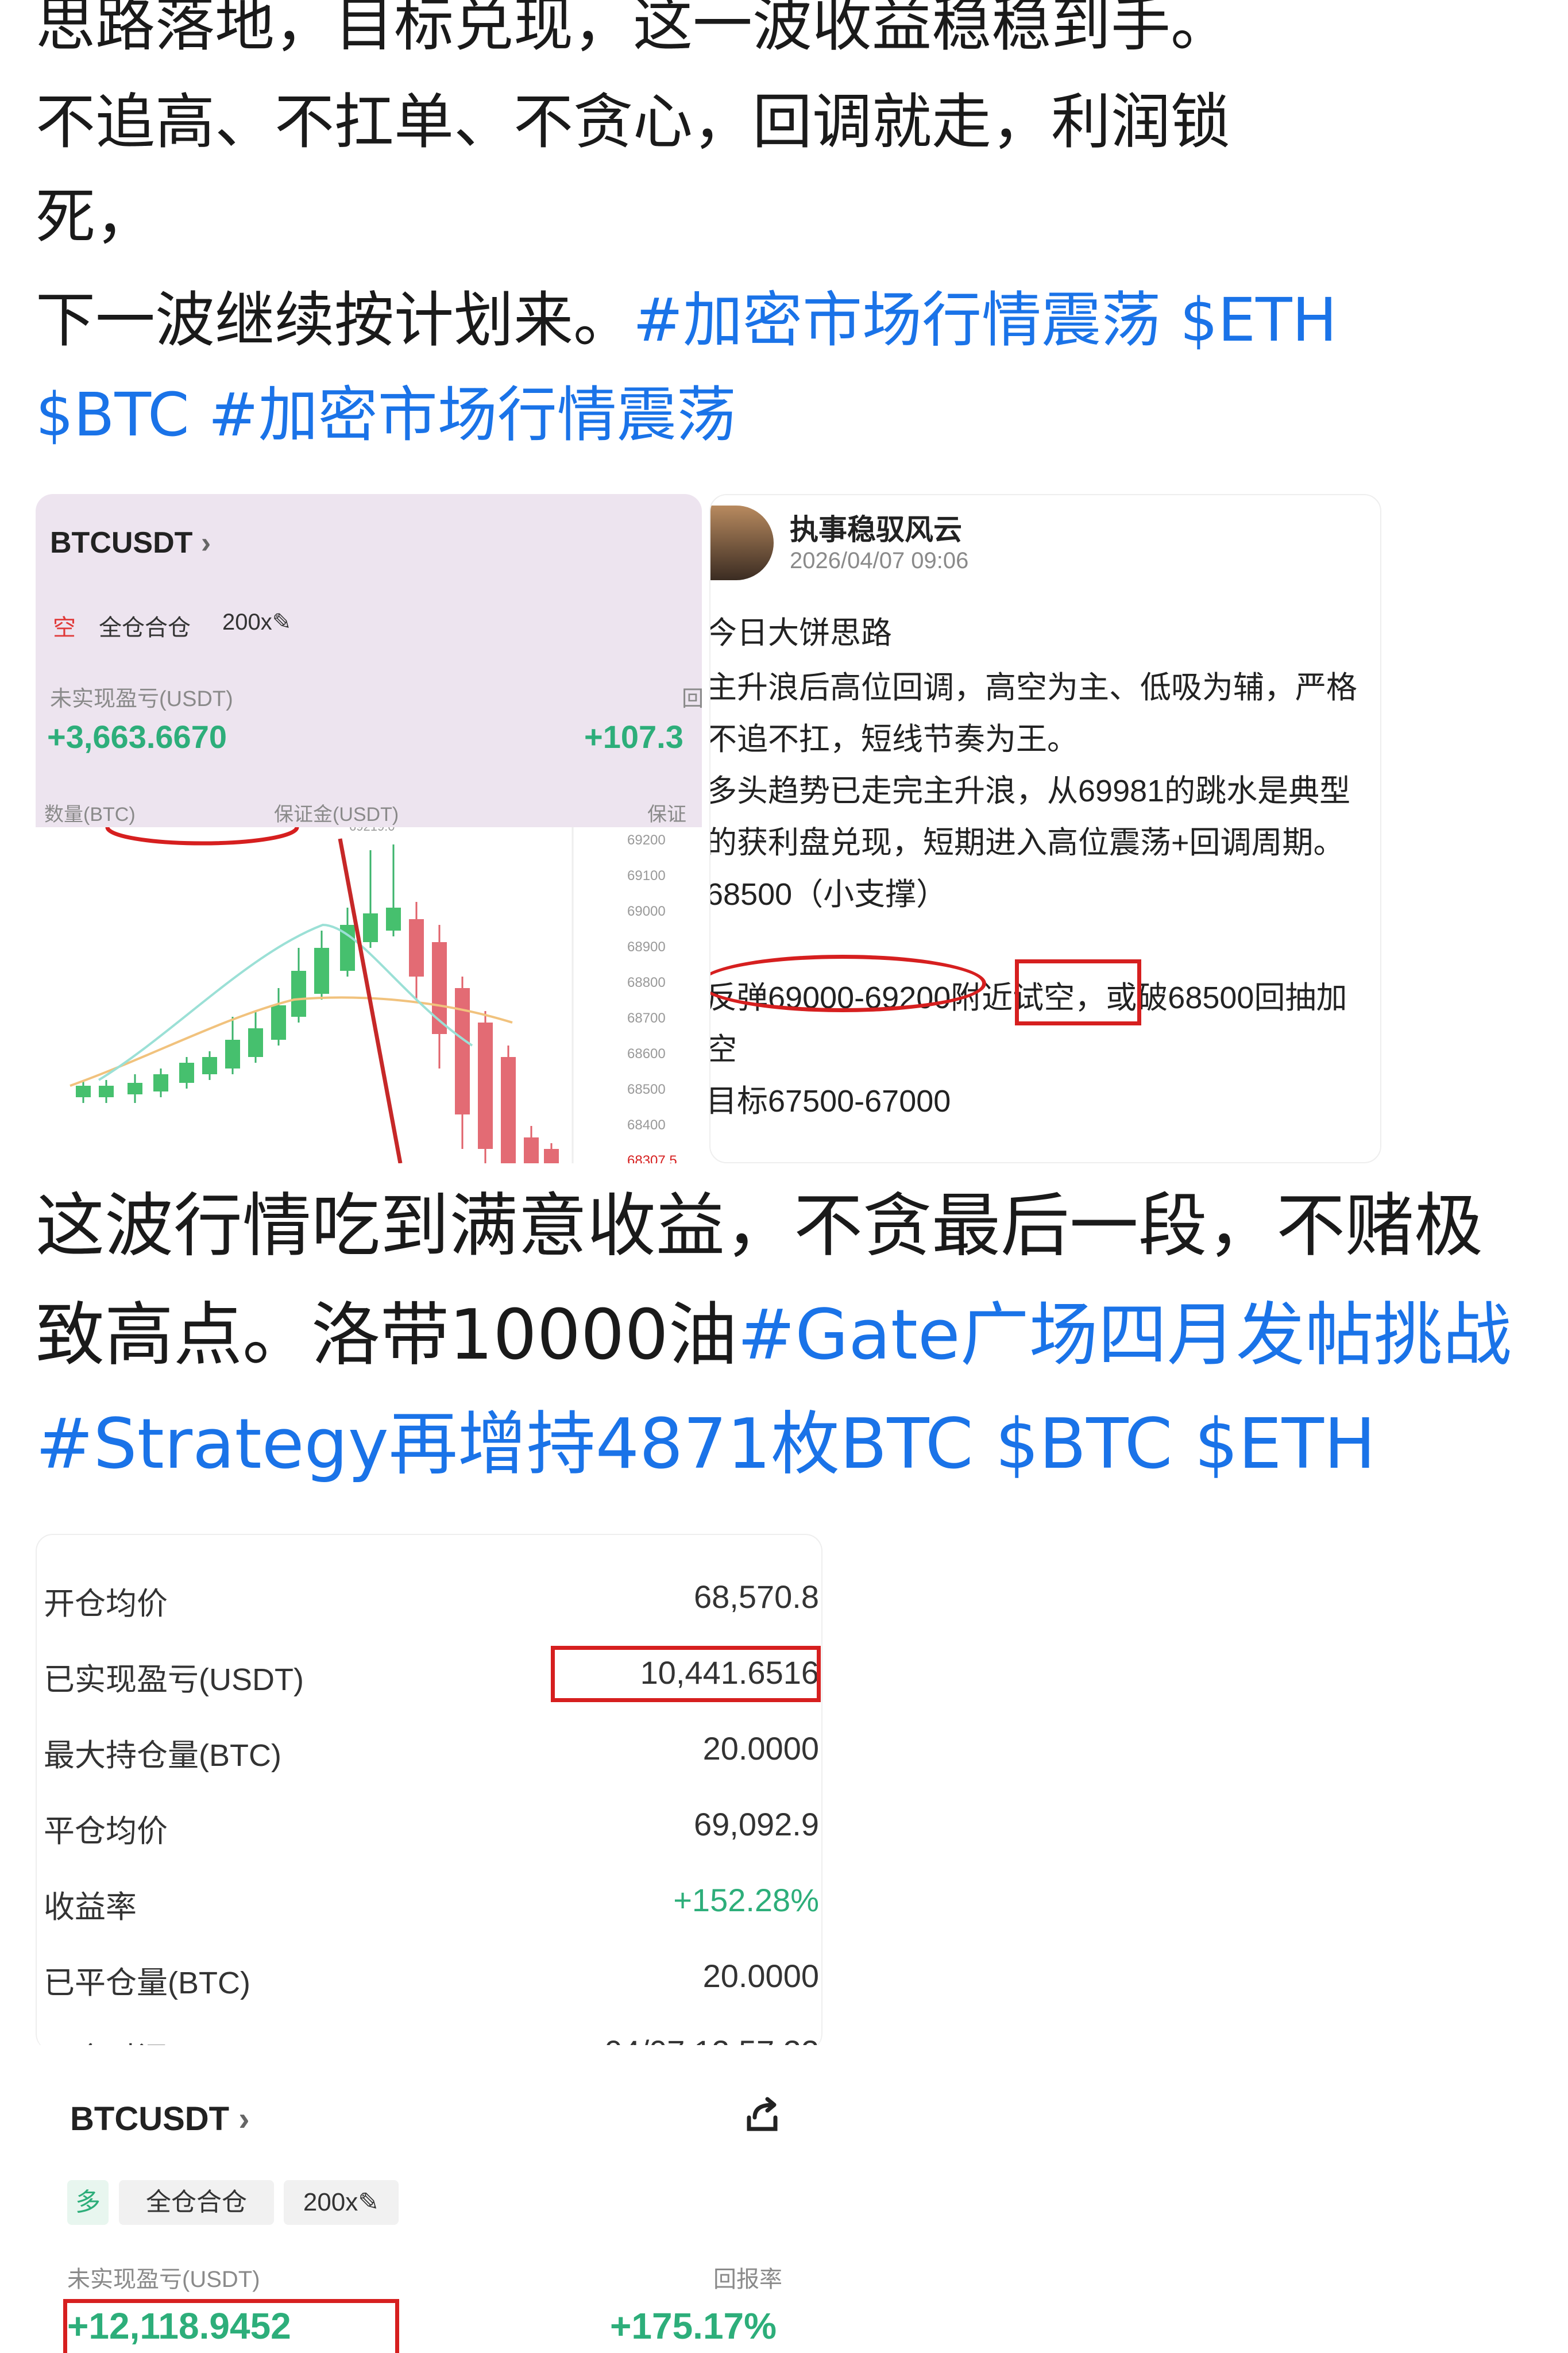 The height and width of the screenshot is (2353, 1568). Describe the element at coordinates (723, 1046) in the screenshot. I see `note-line: 空` at that location.